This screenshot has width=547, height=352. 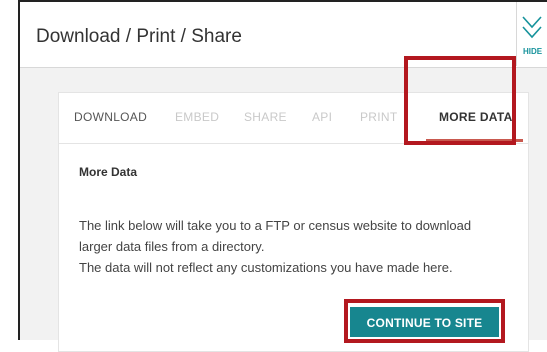 What do you see at coordinates (460, 100) in the screenshot?
I see `tab-highlight-box` at bounding box center [460, 100].